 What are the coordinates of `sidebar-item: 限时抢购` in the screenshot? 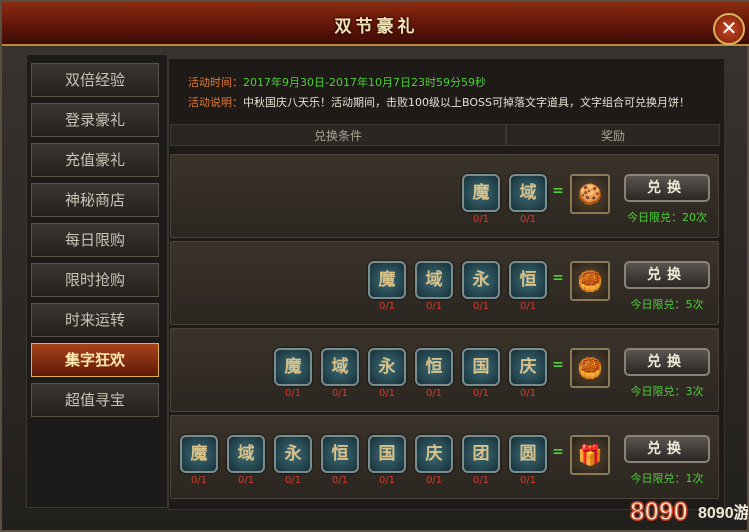 It's located at (95, 280).